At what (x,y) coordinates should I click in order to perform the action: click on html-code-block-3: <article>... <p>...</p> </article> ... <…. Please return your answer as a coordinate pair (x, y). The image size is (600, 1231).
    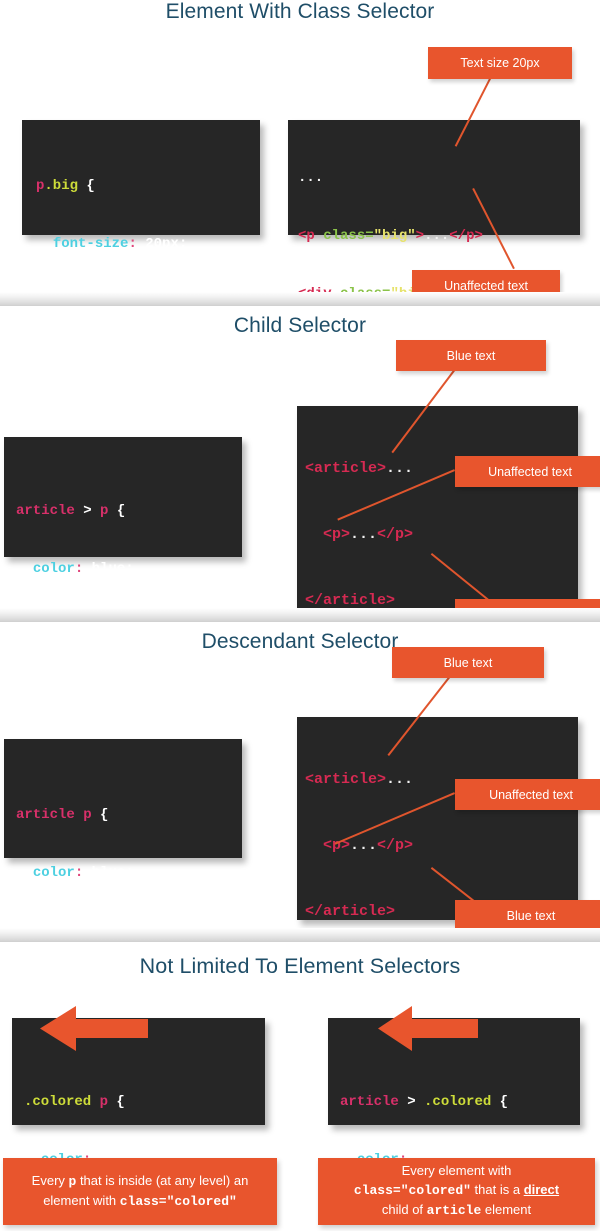
    Looking at the image, I should click on (437, 818).